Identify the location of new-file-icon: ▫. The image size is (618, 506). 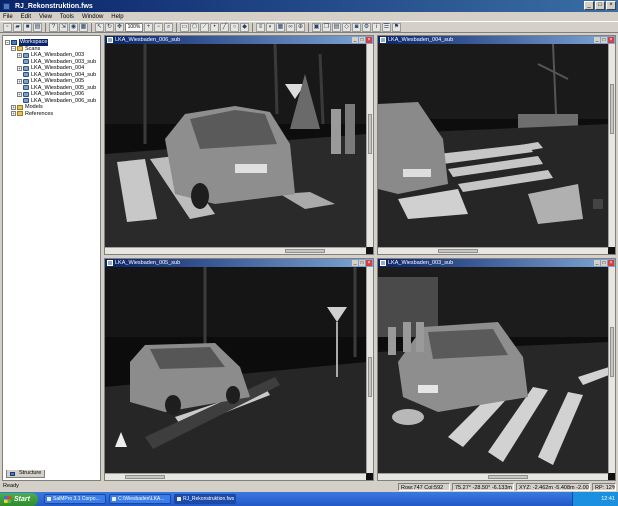
(7, 27).